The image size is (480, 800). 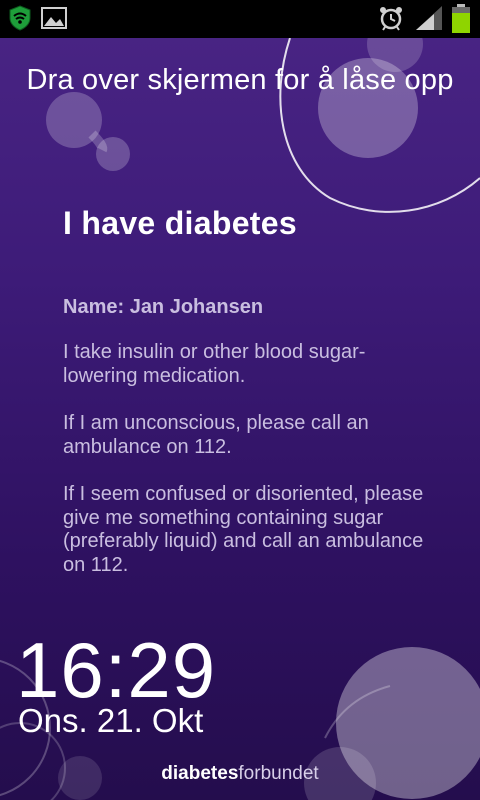 What do you see at coordinates (240, 19) in the screenshot?
I see `status-bar` at bounding box center [240, 19].